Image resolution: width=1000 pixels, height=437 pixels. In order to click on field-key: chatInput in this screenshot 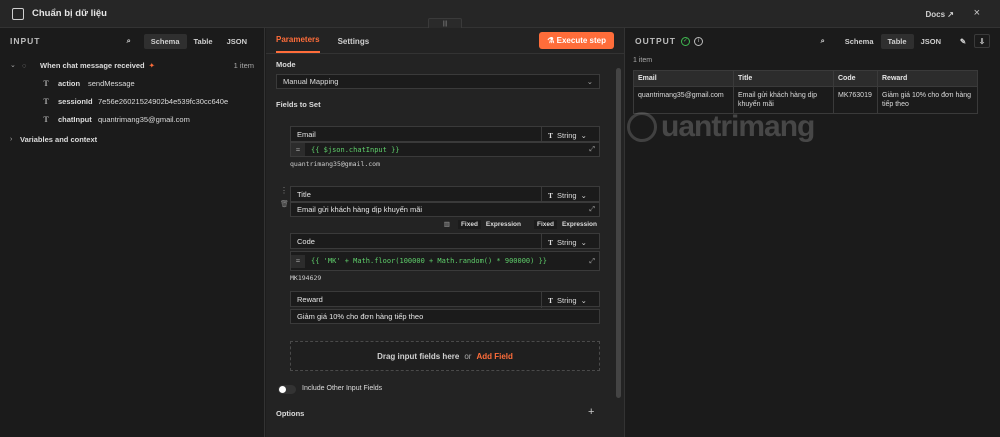, I will do `click(75, 119)`.